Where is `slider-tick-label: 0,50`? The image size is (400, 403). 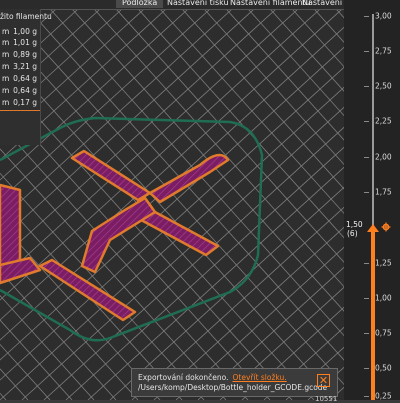 slider-tick-label: 0,50 is located at coordinates (383, 368).